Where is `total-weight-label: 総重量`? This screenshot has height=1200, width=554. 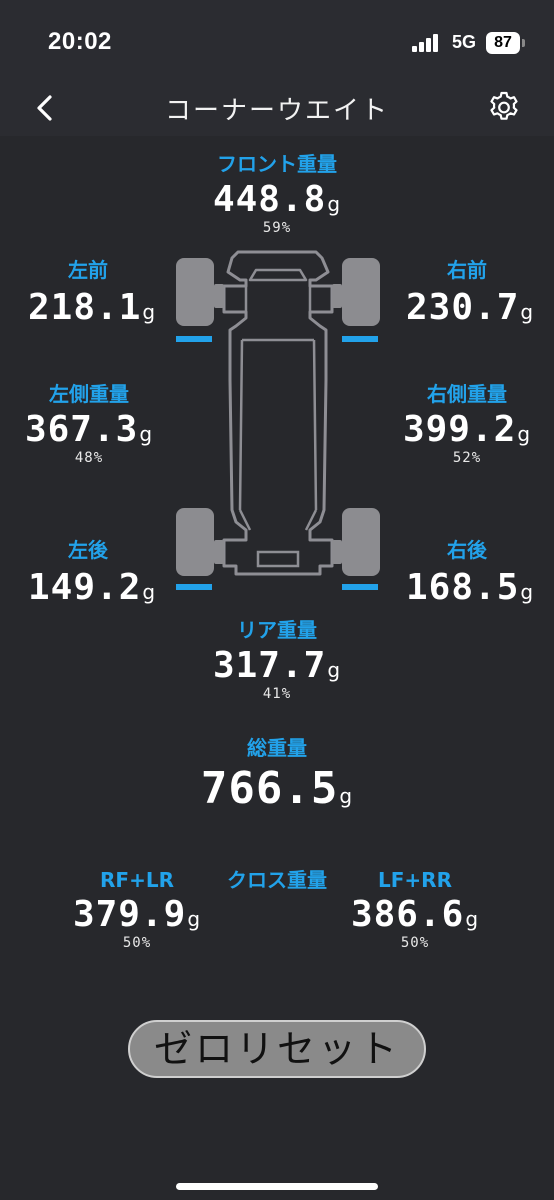 total-weight-label: 総重量 is located at coordinates (277, 748).